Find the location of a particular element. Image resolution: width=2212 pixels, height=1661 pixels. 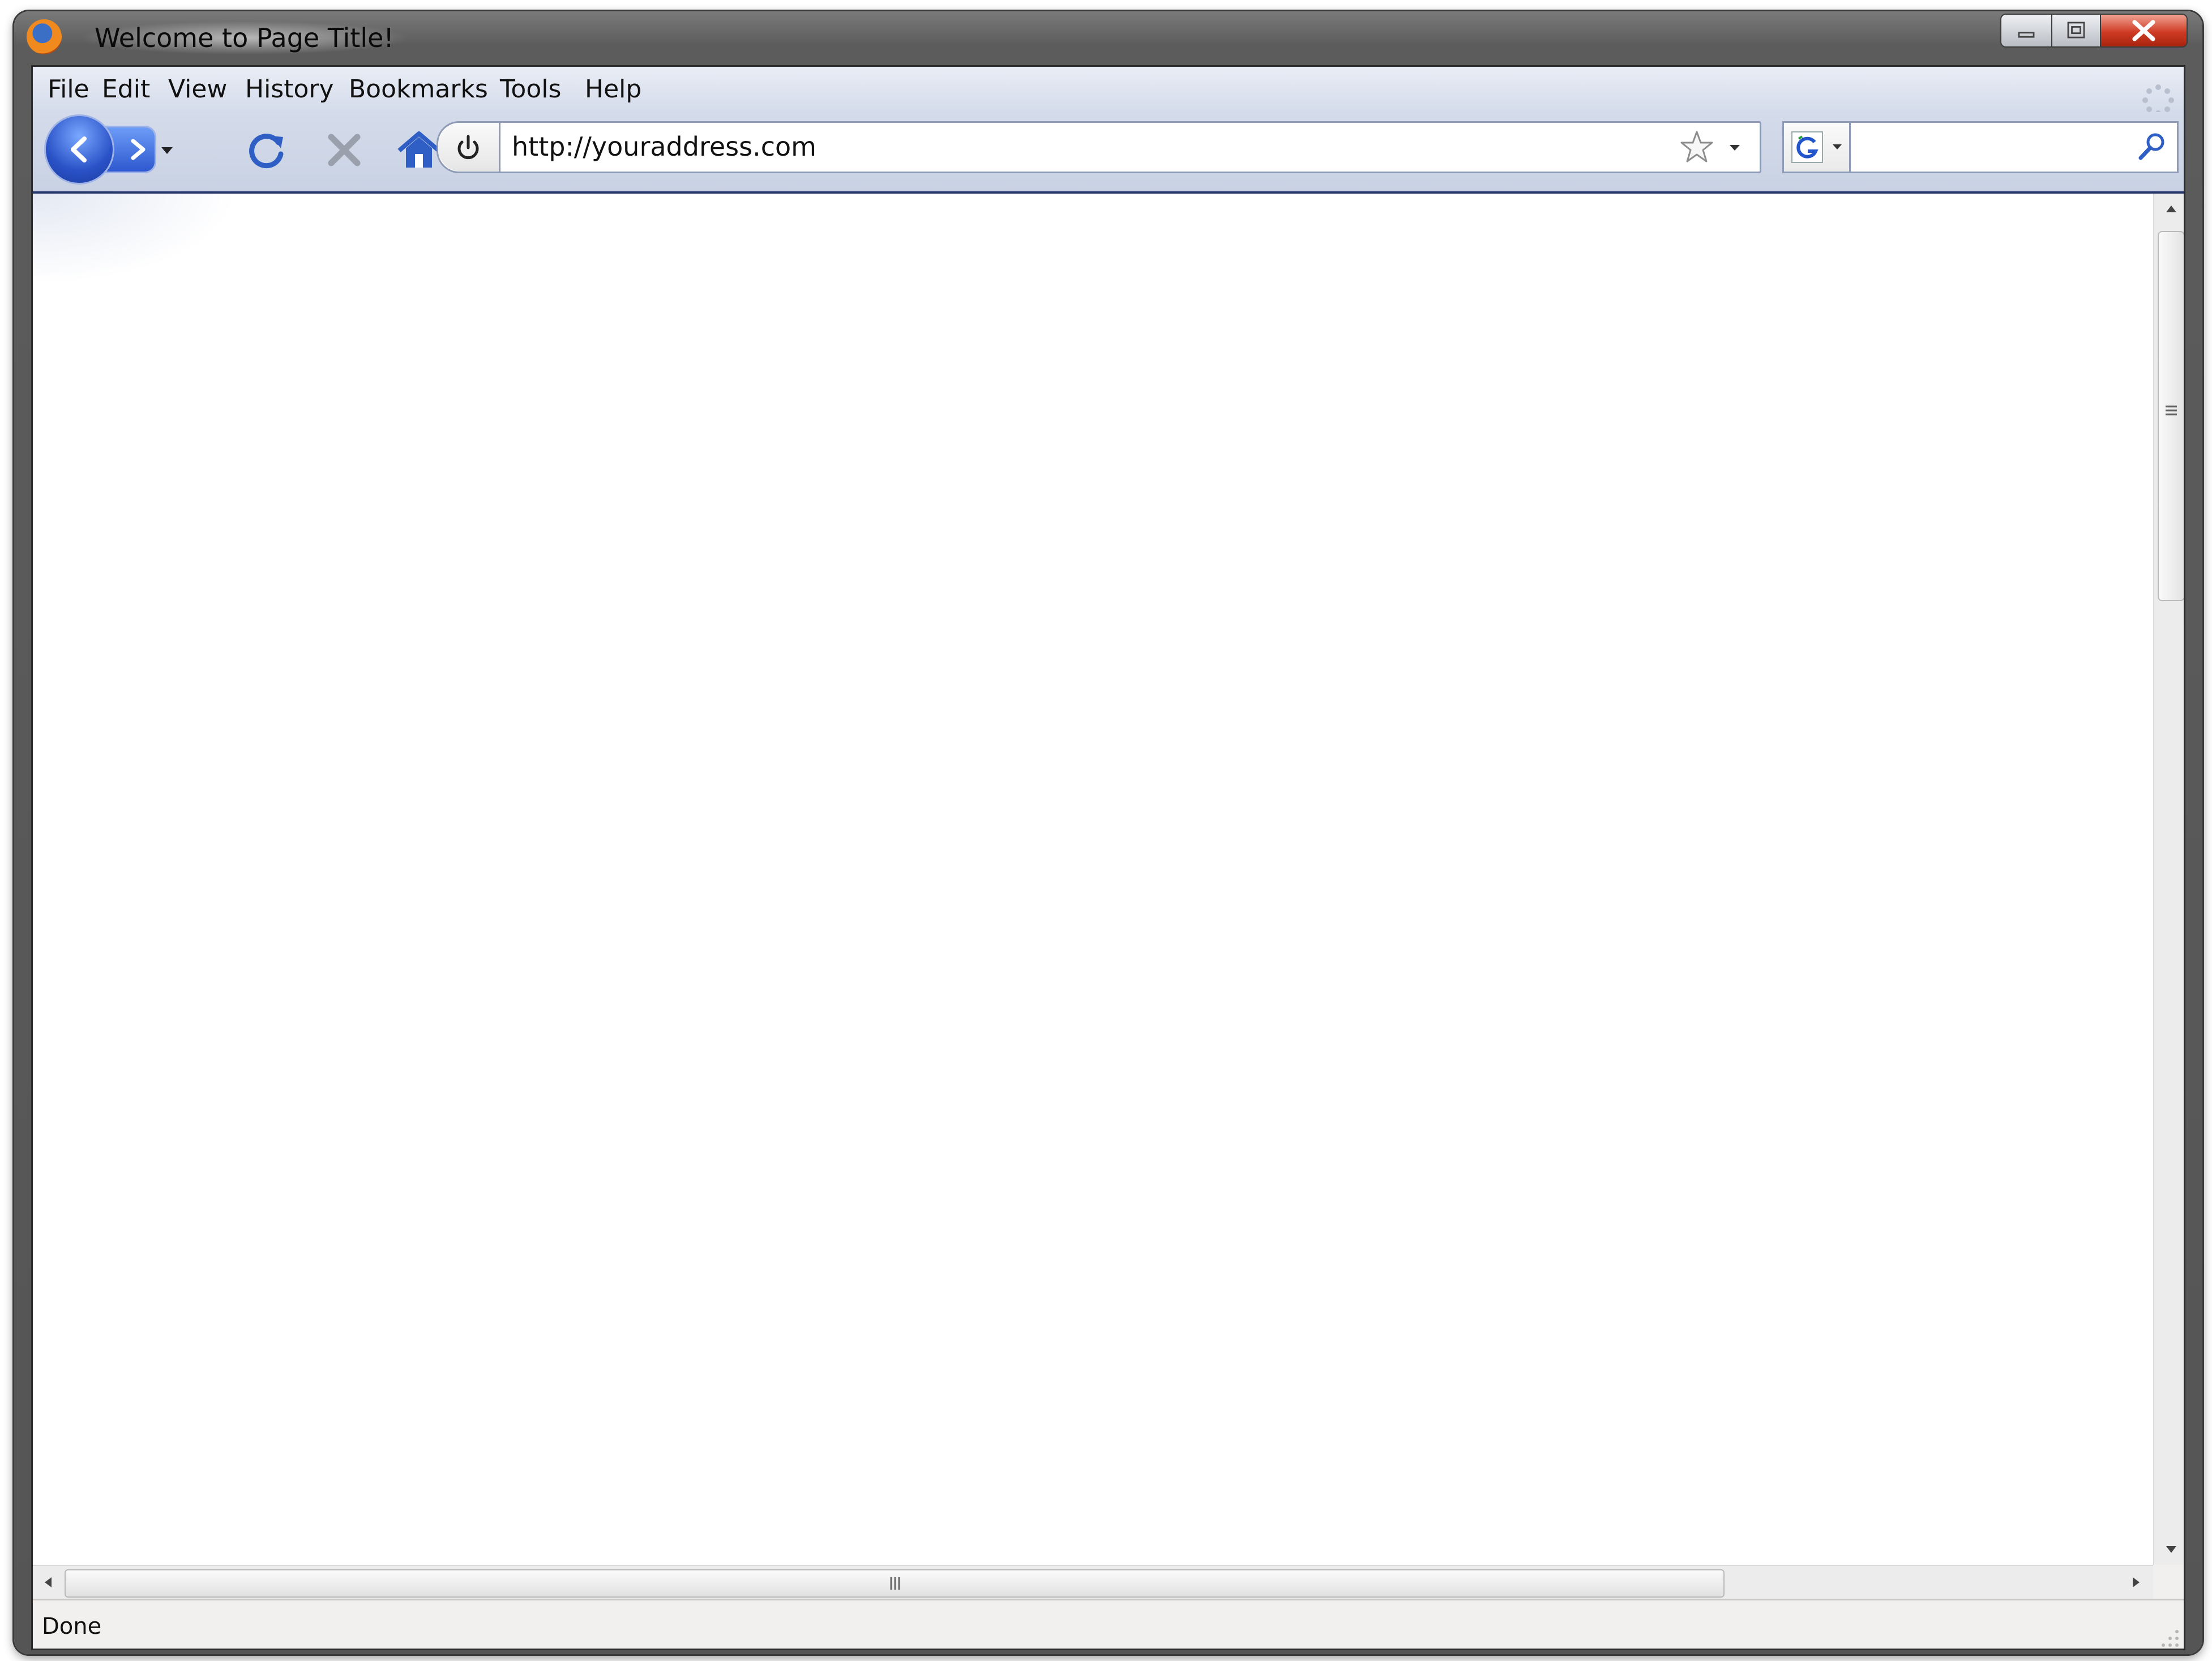

content-glow is located at coordinates (135, 239).